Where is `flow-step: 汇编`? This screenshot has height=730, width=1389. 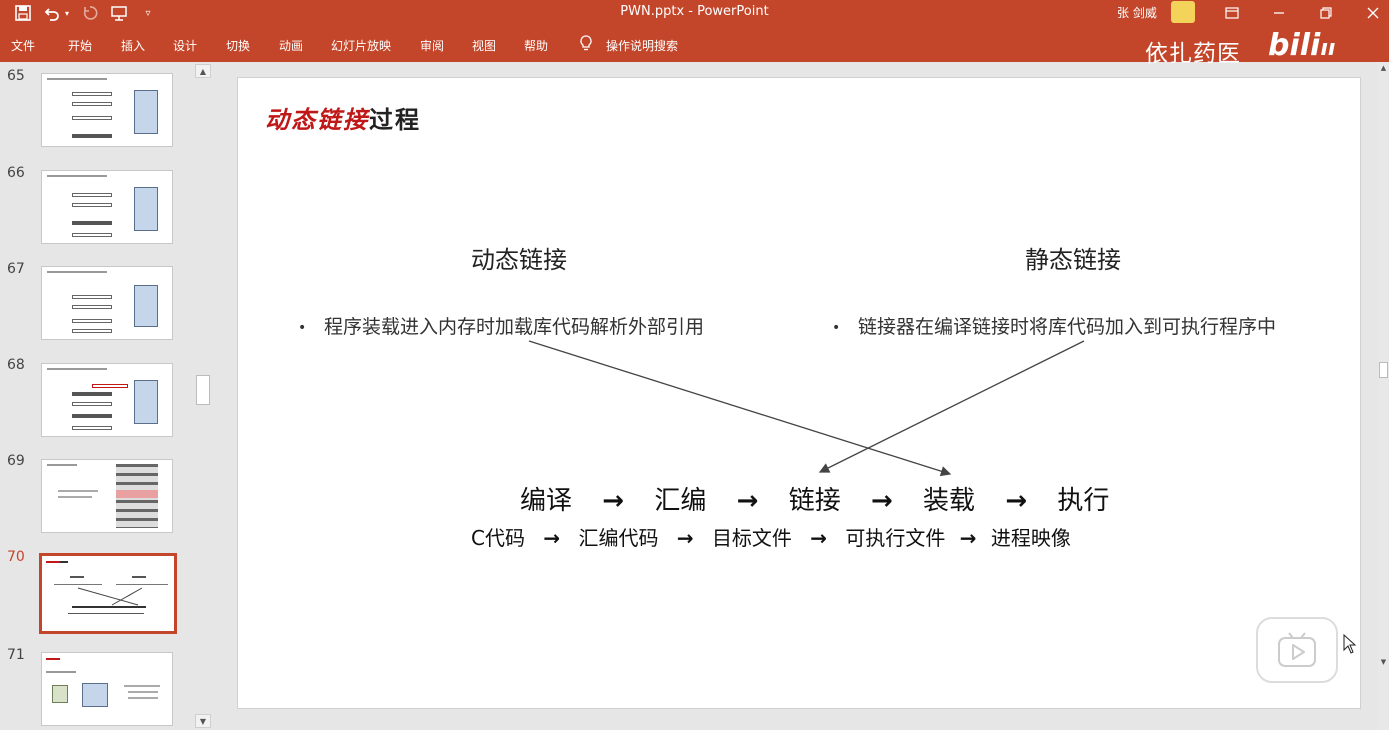
flow-step: 汇编 is located at coordinates (680, 498).